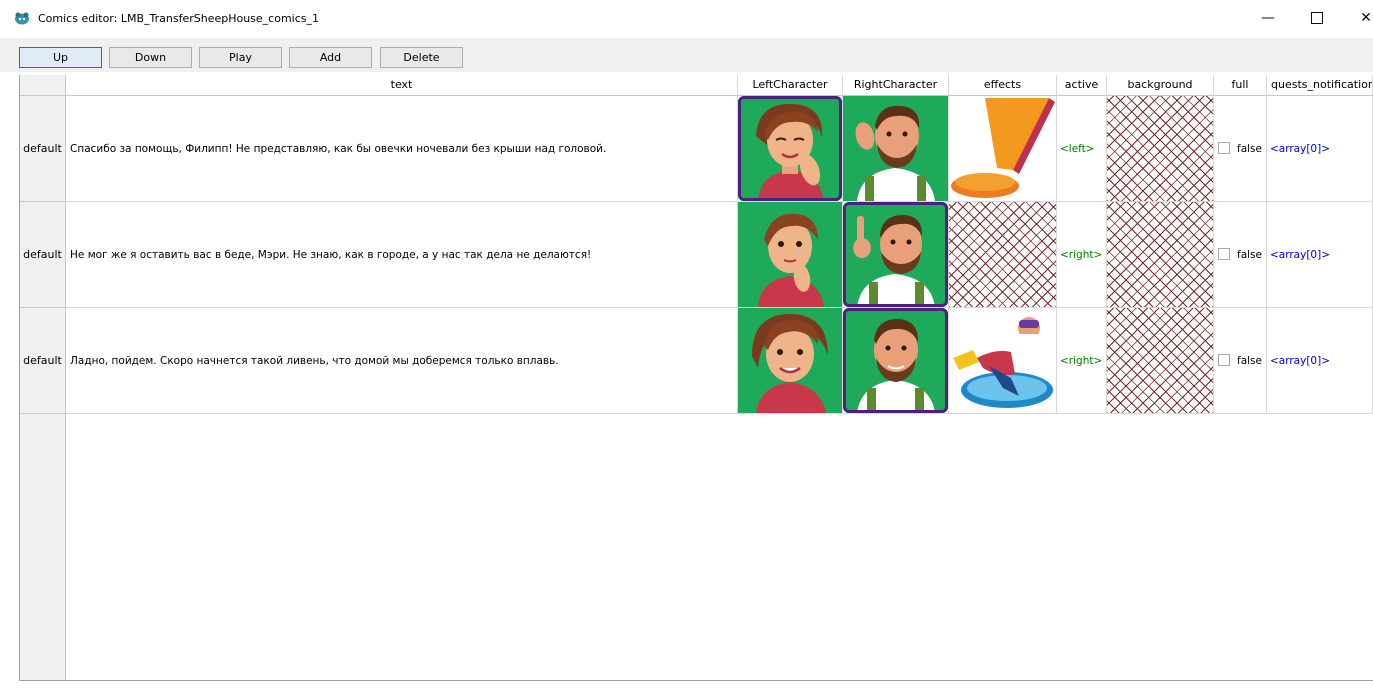 The image size is (1373, 690). Describe the element at coordinates (1003, 85) in the screenshot. I see `column-header-effects: effects` at that location.